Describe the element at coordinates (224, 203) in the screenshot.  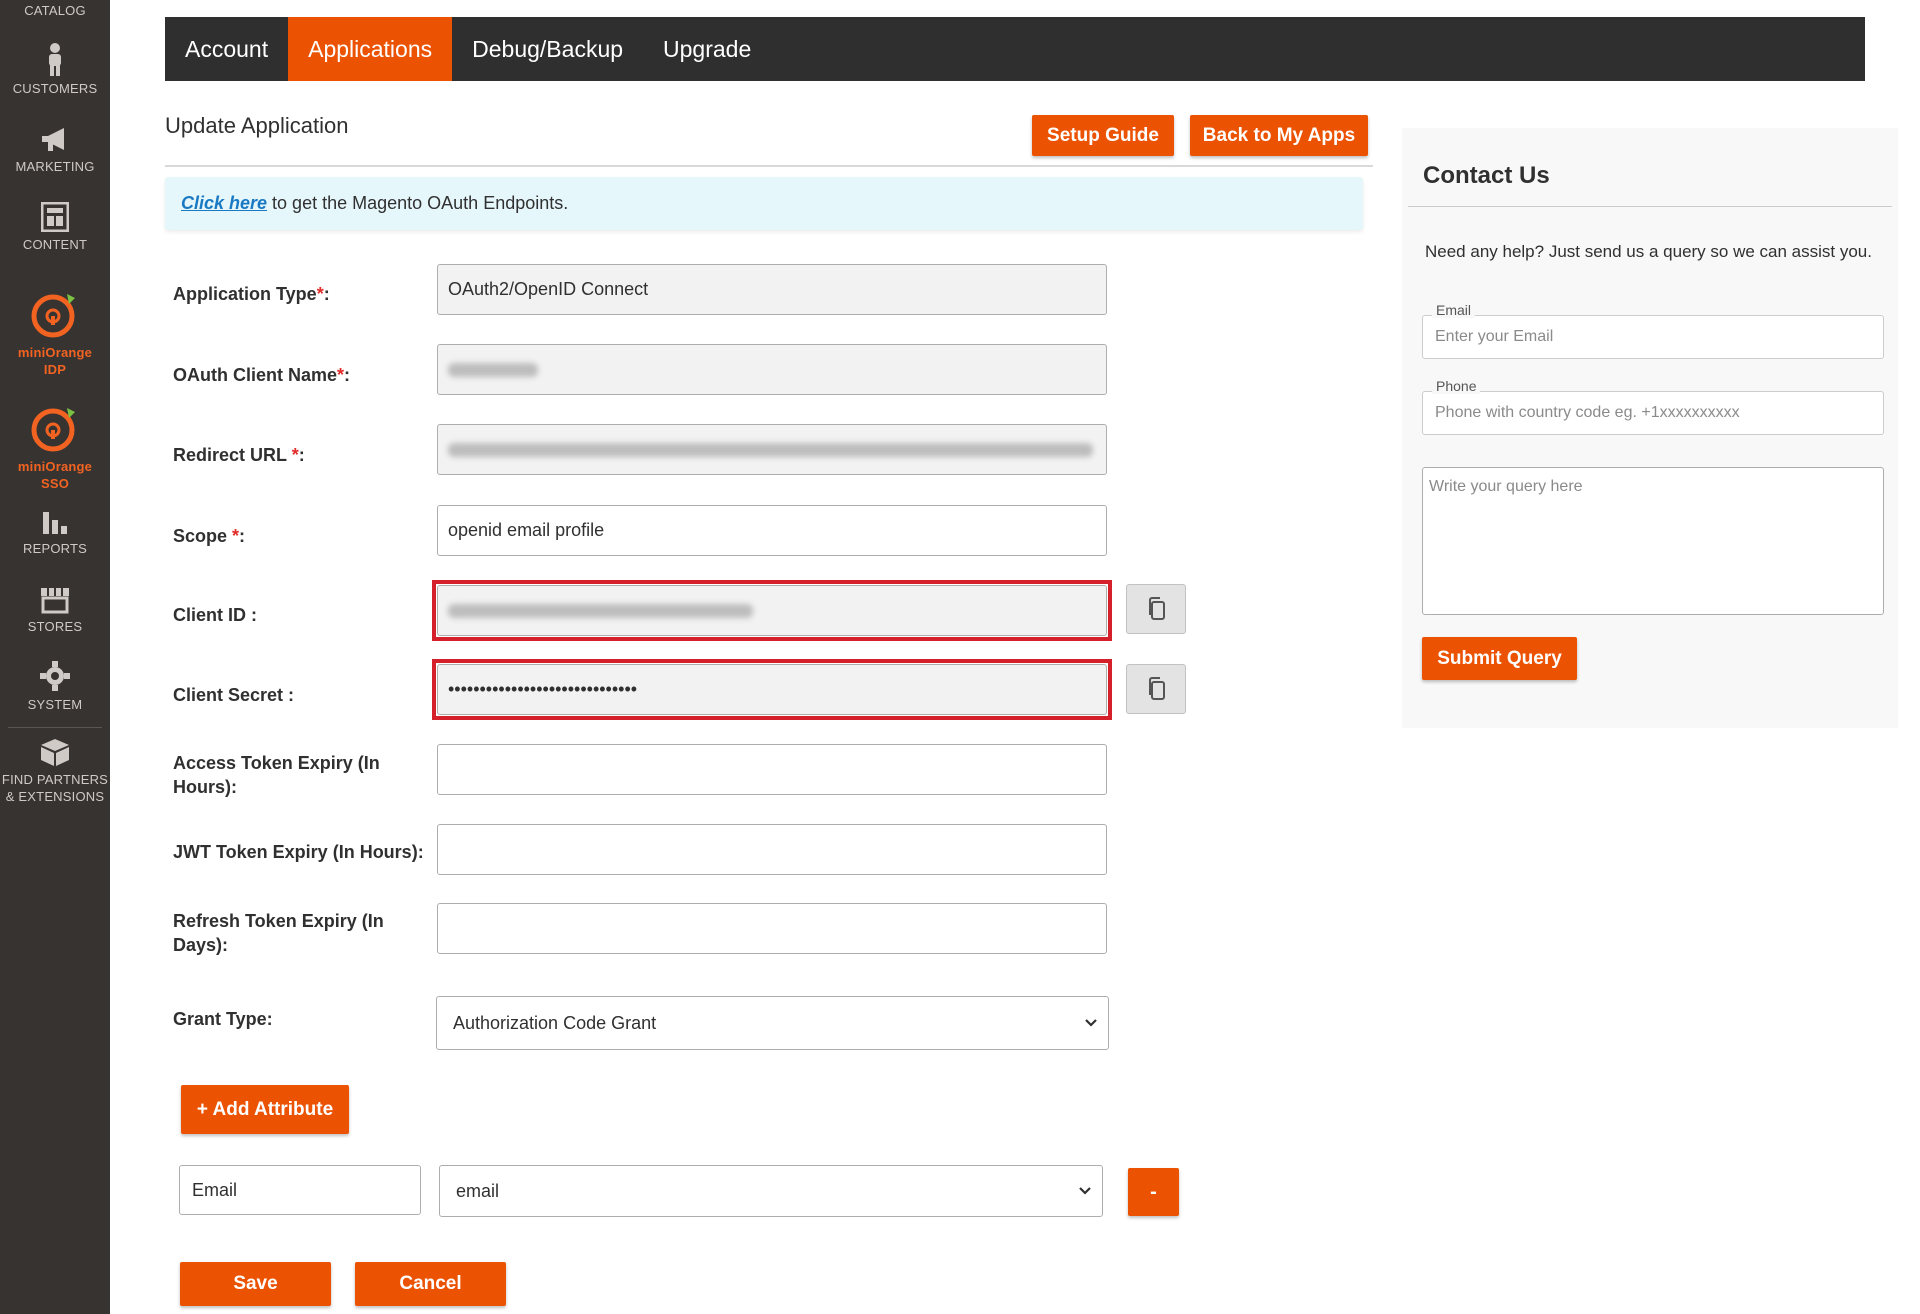
I see `click-here-link: Click here` at that location.